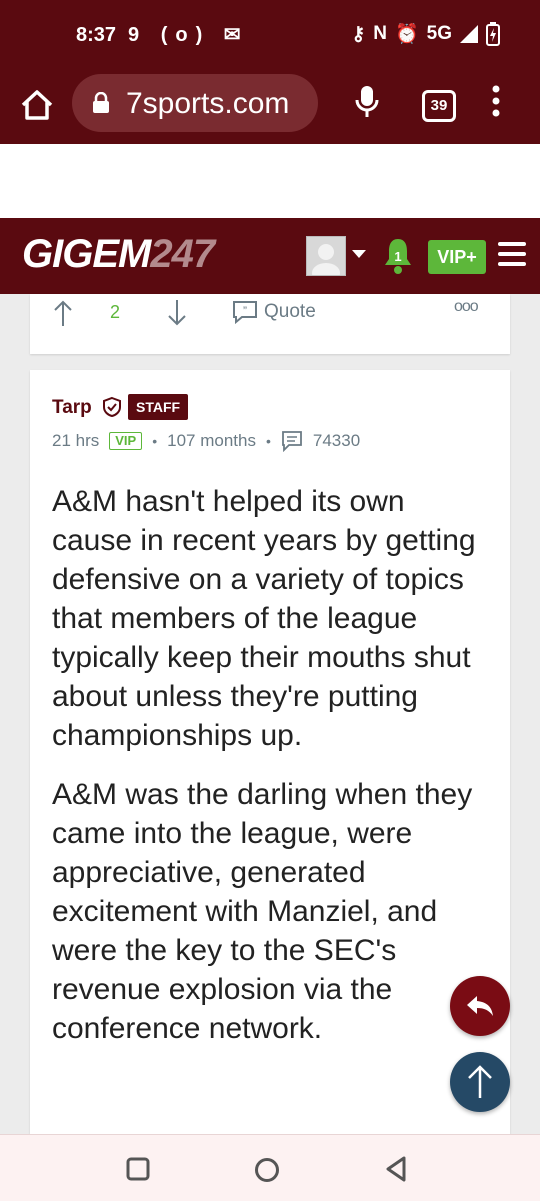 The image size is (540, 1201). Describe the element at coordinates (236, 35) in the screenshot. I see `mail-icon: ✉` at that location.